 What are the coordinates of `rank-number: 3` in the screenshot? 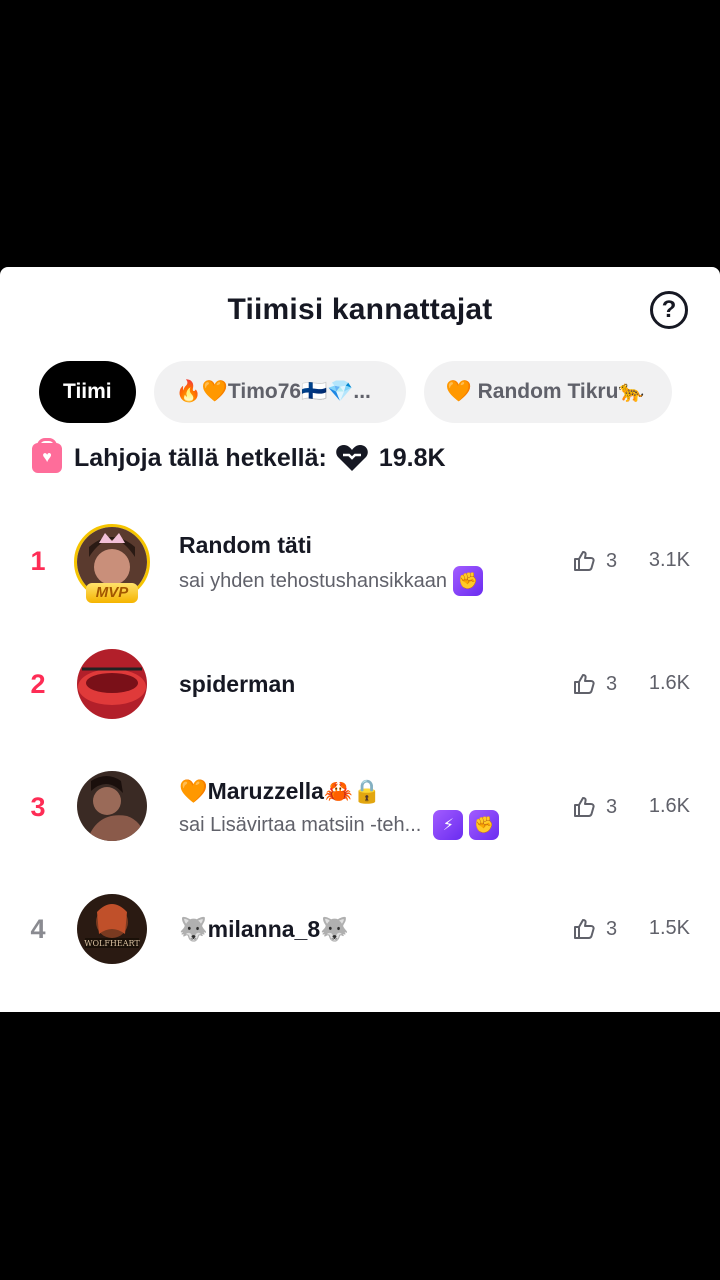 It's located at (38, 807).